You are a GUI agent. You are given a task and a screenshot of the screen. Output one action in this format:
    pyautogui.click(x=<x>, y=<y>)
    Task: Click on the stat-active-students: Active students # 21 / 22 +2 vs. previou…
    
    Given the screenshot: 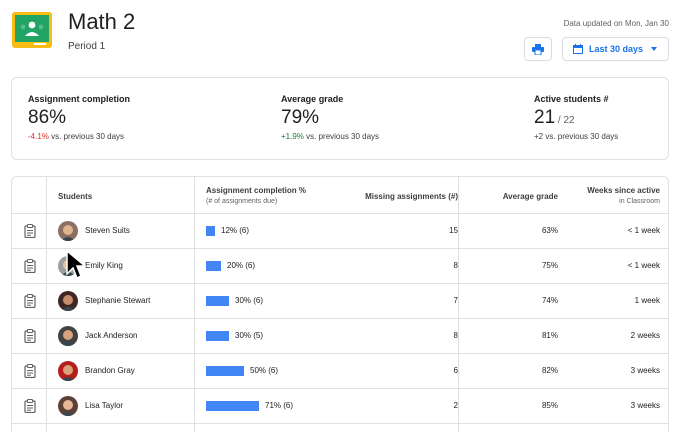 What is the action you would take?
    pyautogui.click(x=576, y=117)
    